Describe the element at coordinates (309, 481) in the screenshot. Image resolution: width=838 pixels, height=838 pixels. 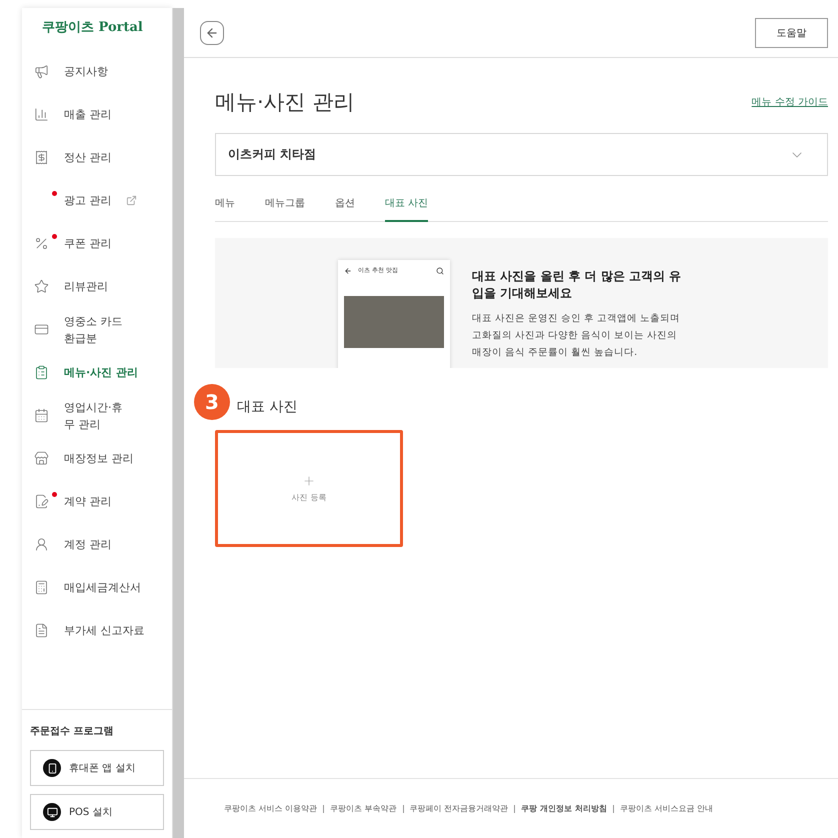
I see `plus-icon` at that location.